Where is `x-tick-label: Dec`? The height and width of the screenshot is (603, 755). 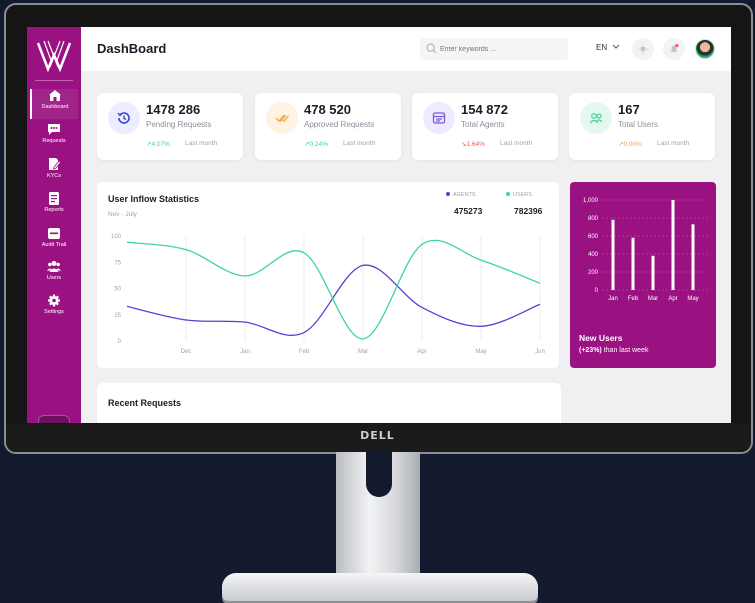
x-tick-label: Dec is located at coordinates (186, 352).